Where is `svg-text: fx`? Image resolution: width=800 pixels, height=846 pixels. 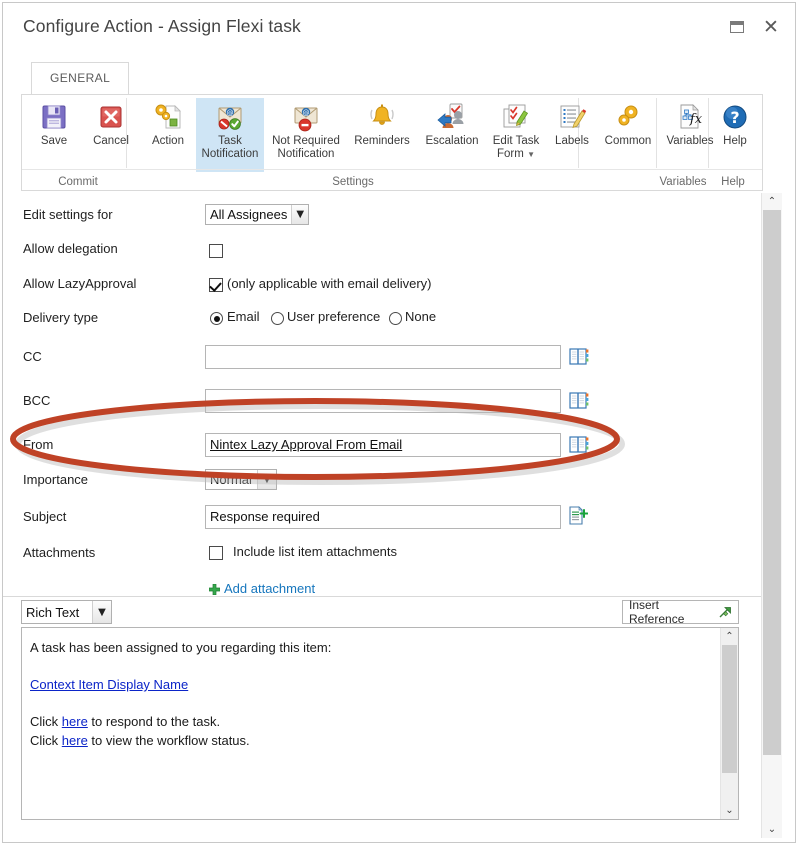
svg-text: fx is located at coordinates (696, 119).